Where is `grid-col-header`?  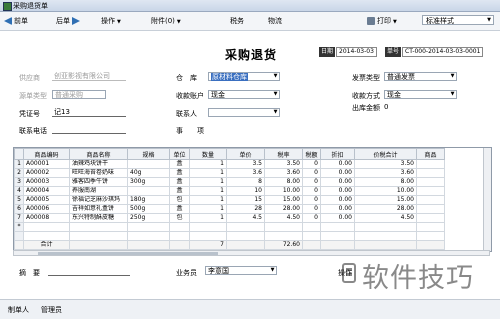
grid-col-header is located at coordinates (19, 154).